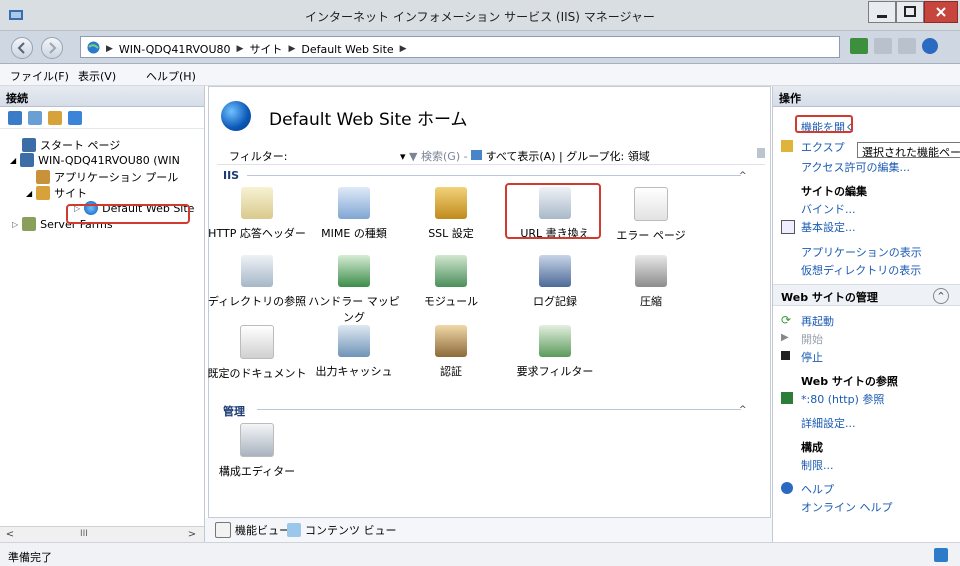 This screenshot has width=960, height=566. I want to click on tree-node-start-page: スタート ページ, so click(71, 145).